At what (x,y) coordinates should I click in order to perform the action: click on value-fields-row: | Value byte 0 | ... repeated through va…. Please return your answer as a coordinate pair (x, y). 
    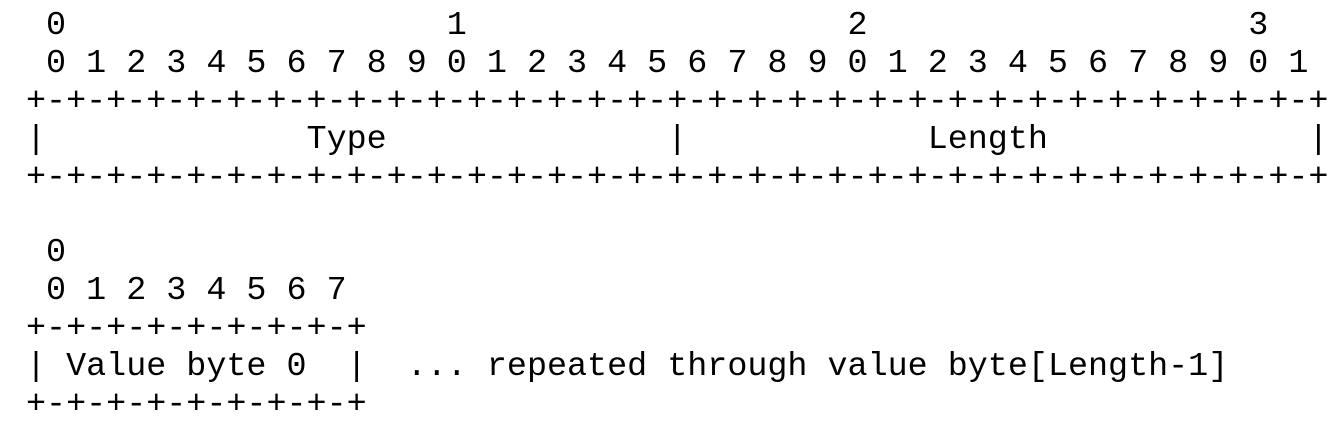
    Looking at the image, I should click on (627, 367).